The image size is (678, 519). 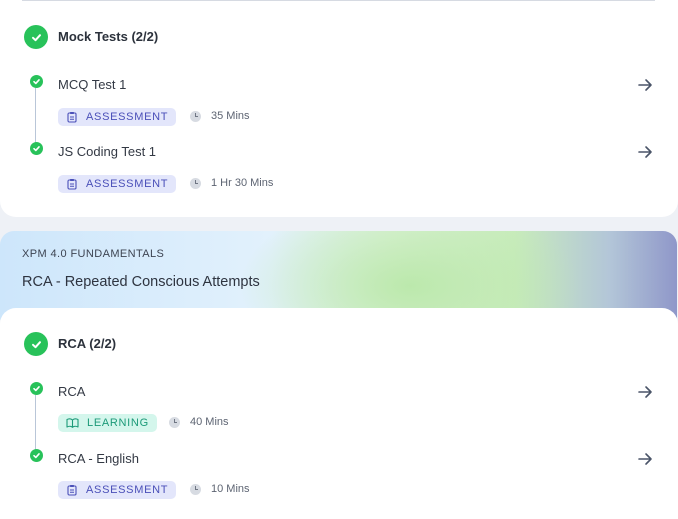 I want to click on item-title: RCA - English, so click(x=98, y=458).